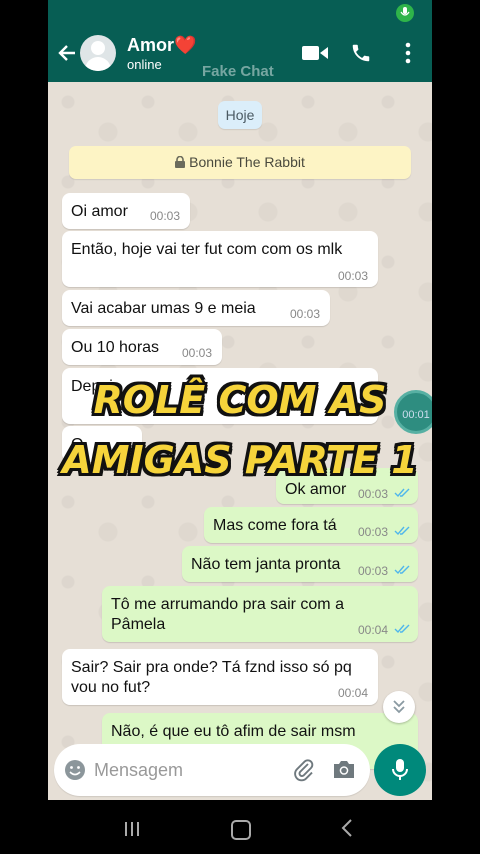 This screenshot has height=854, width=480. I want to click on phone-call-icon, so click(361, 53).